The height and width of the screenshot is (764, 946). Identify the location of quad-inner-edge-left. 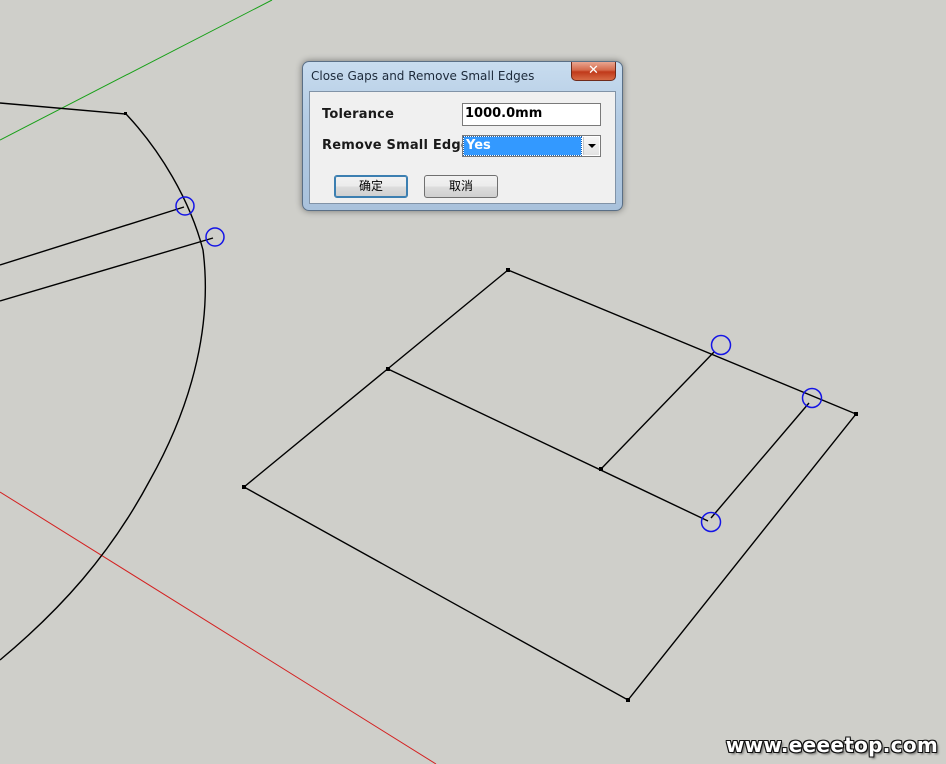
(657, 410).